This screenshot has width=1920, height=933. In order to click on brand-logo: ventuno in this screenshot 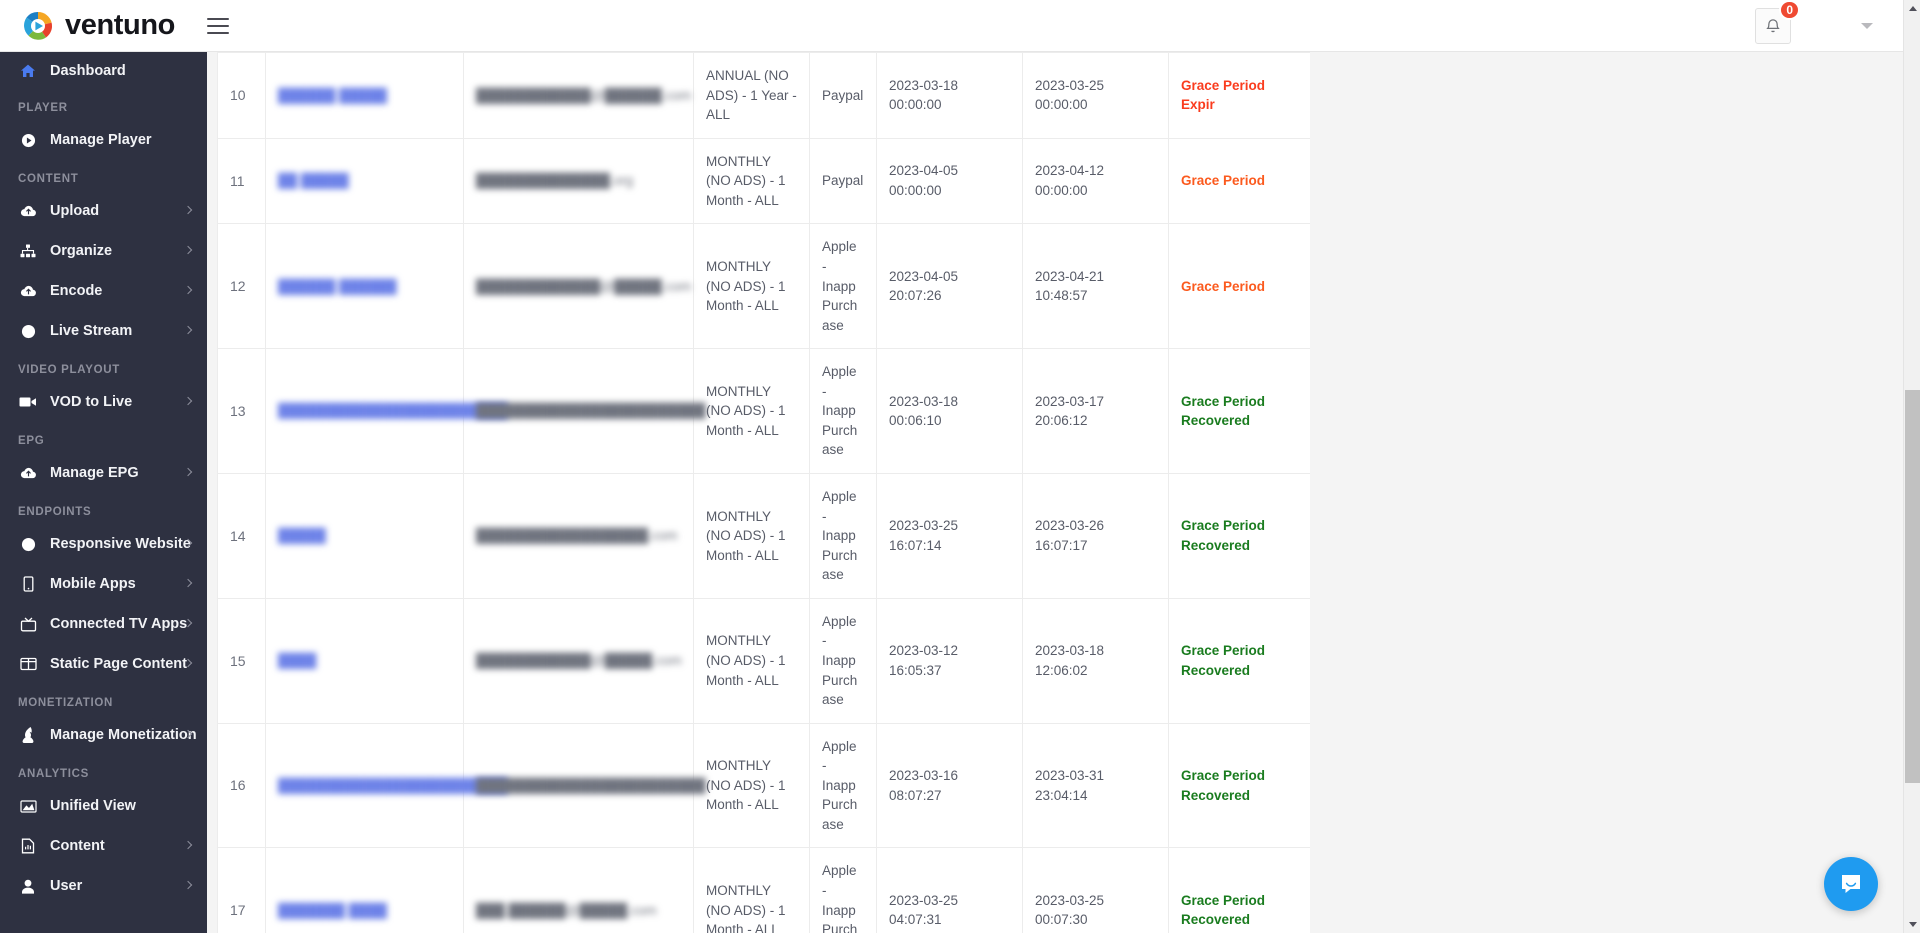, I will do `click(87, 26)`.